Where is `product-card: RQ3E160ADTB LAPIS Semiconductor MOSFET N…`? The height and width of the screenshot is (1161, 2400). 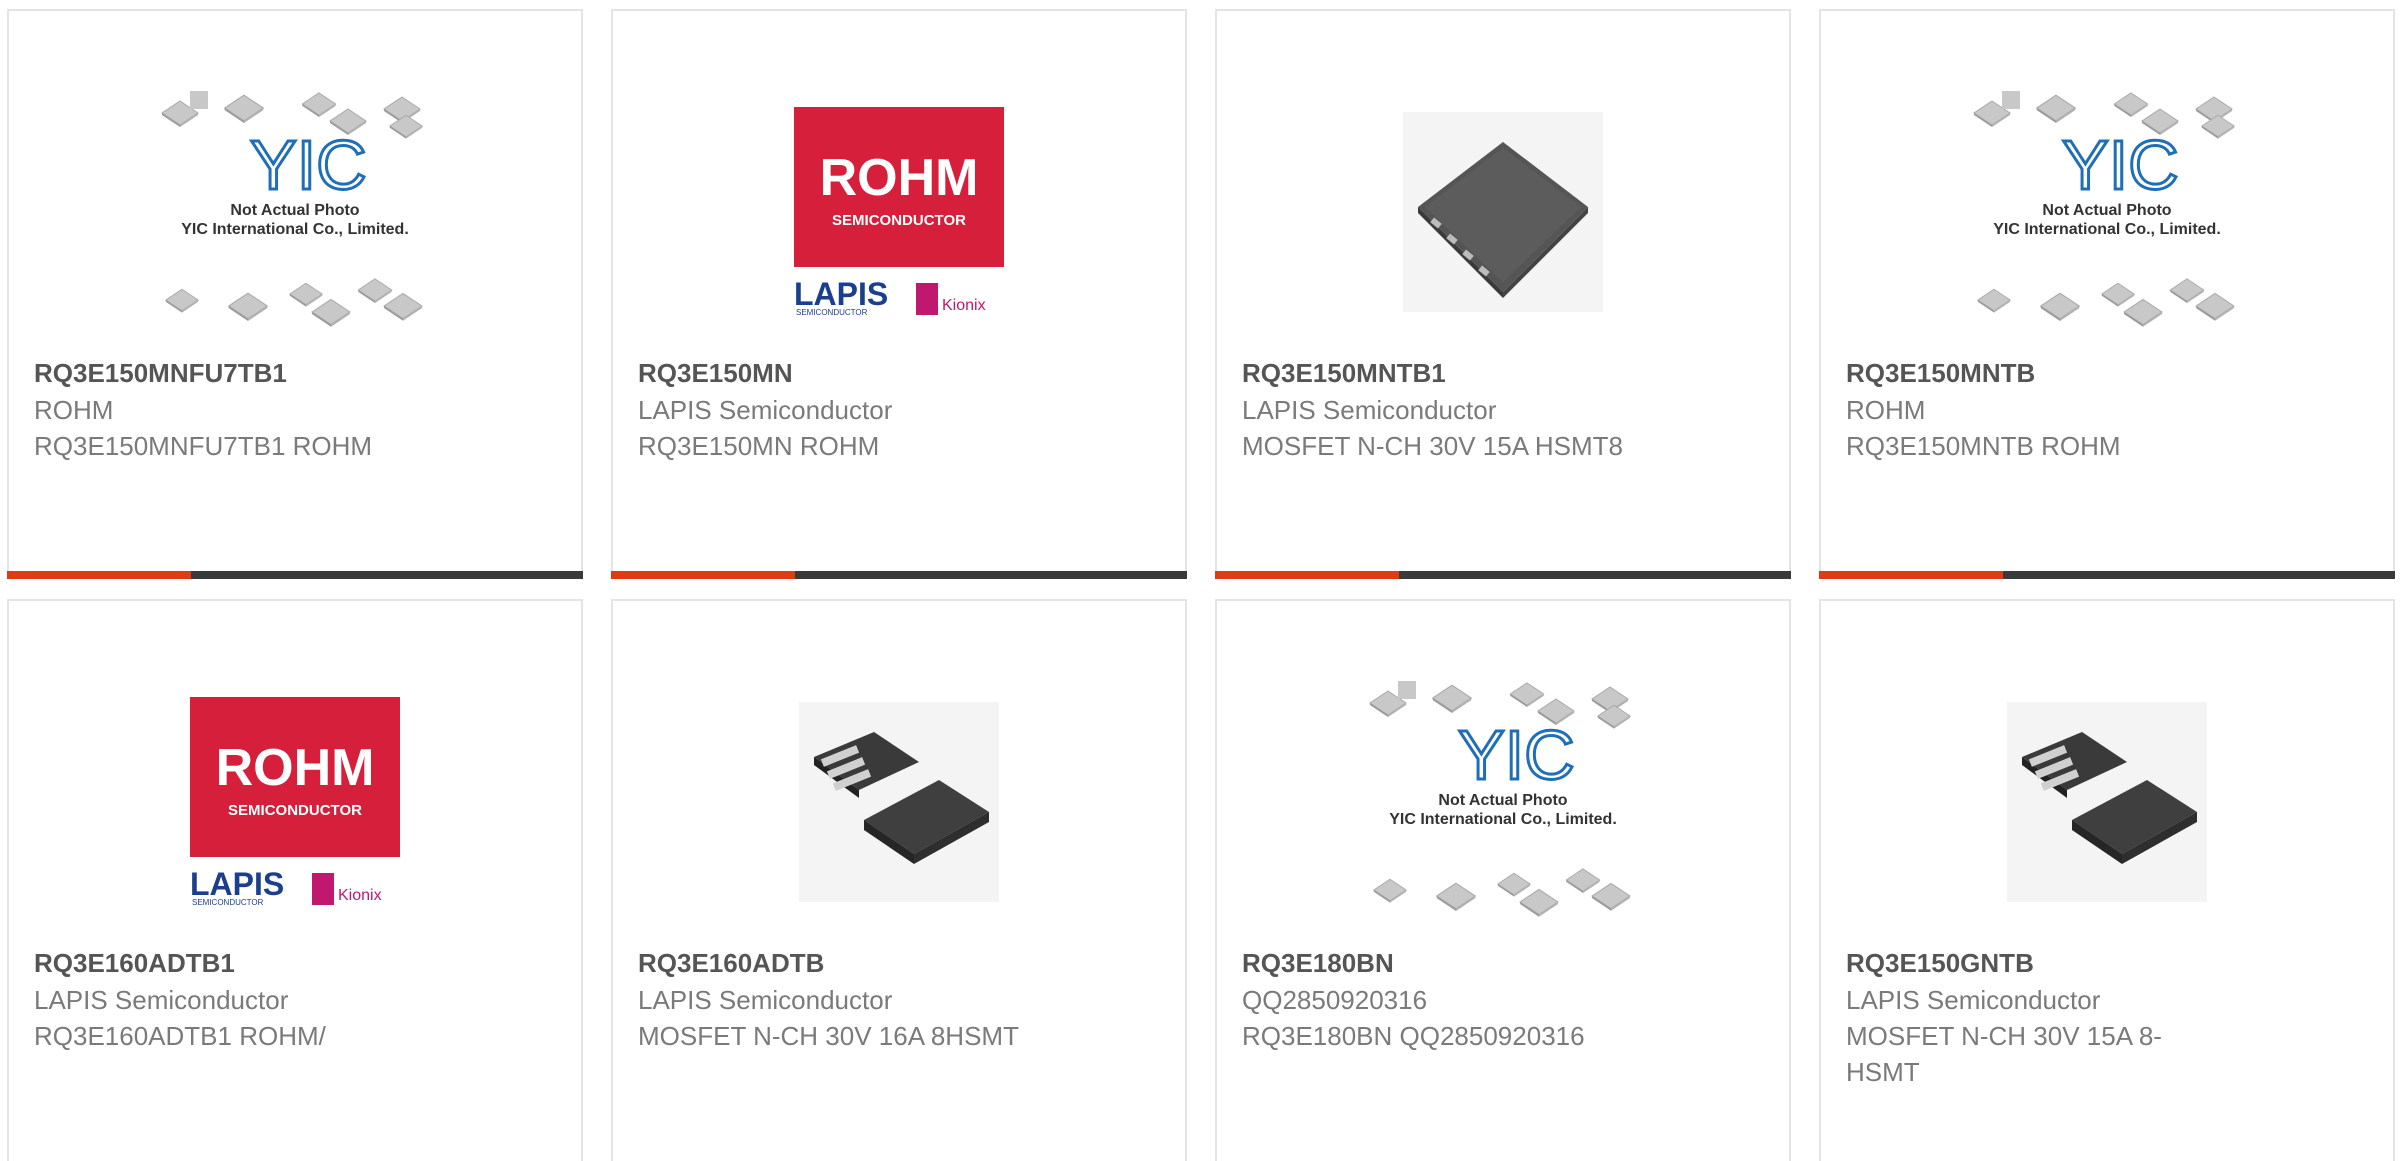 product-card: RQ3E160ADTB LAPIS Semiconductor MOSFET N… is located at coordinates (899, 880).